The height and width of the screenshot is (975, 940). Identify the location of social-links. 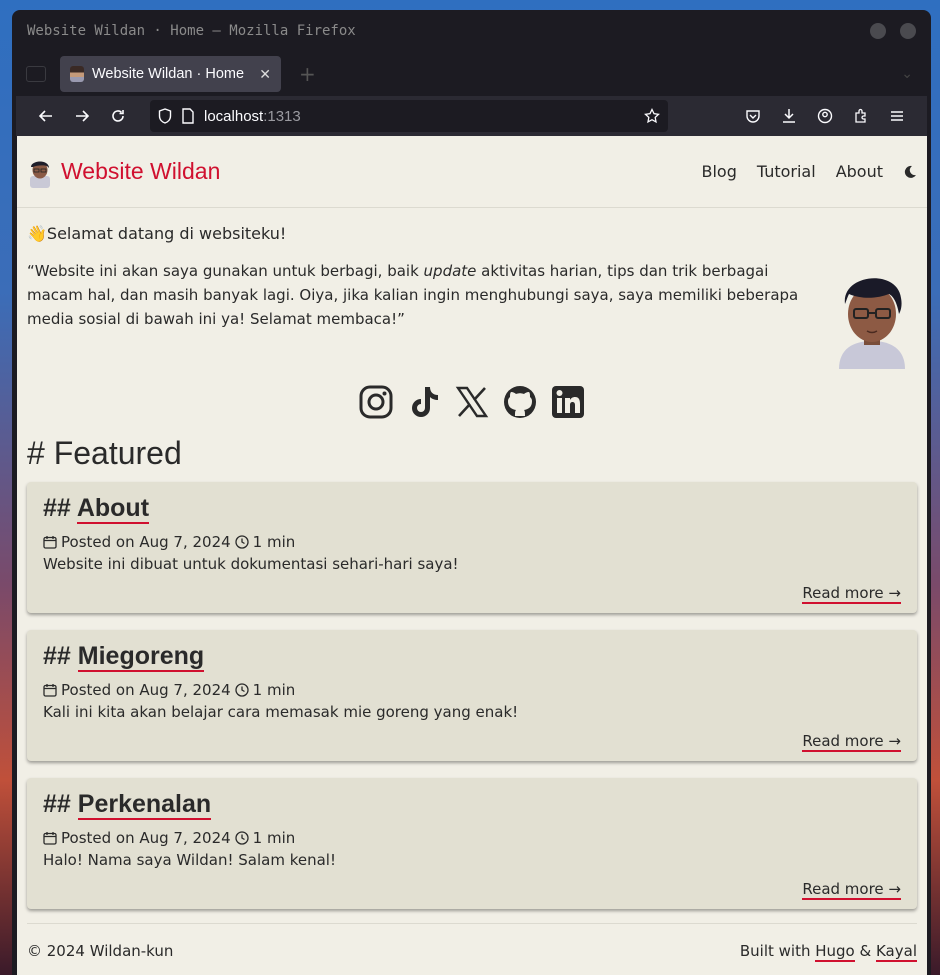
(472, 402).